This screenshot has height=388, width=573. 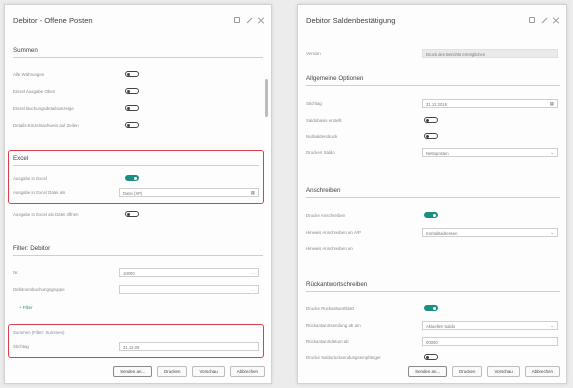 What do you see at coordinates (334, 78) in the screenshot?
I see `section-title-general: Allgemeine Optionen` at bounding box center [334, 78].